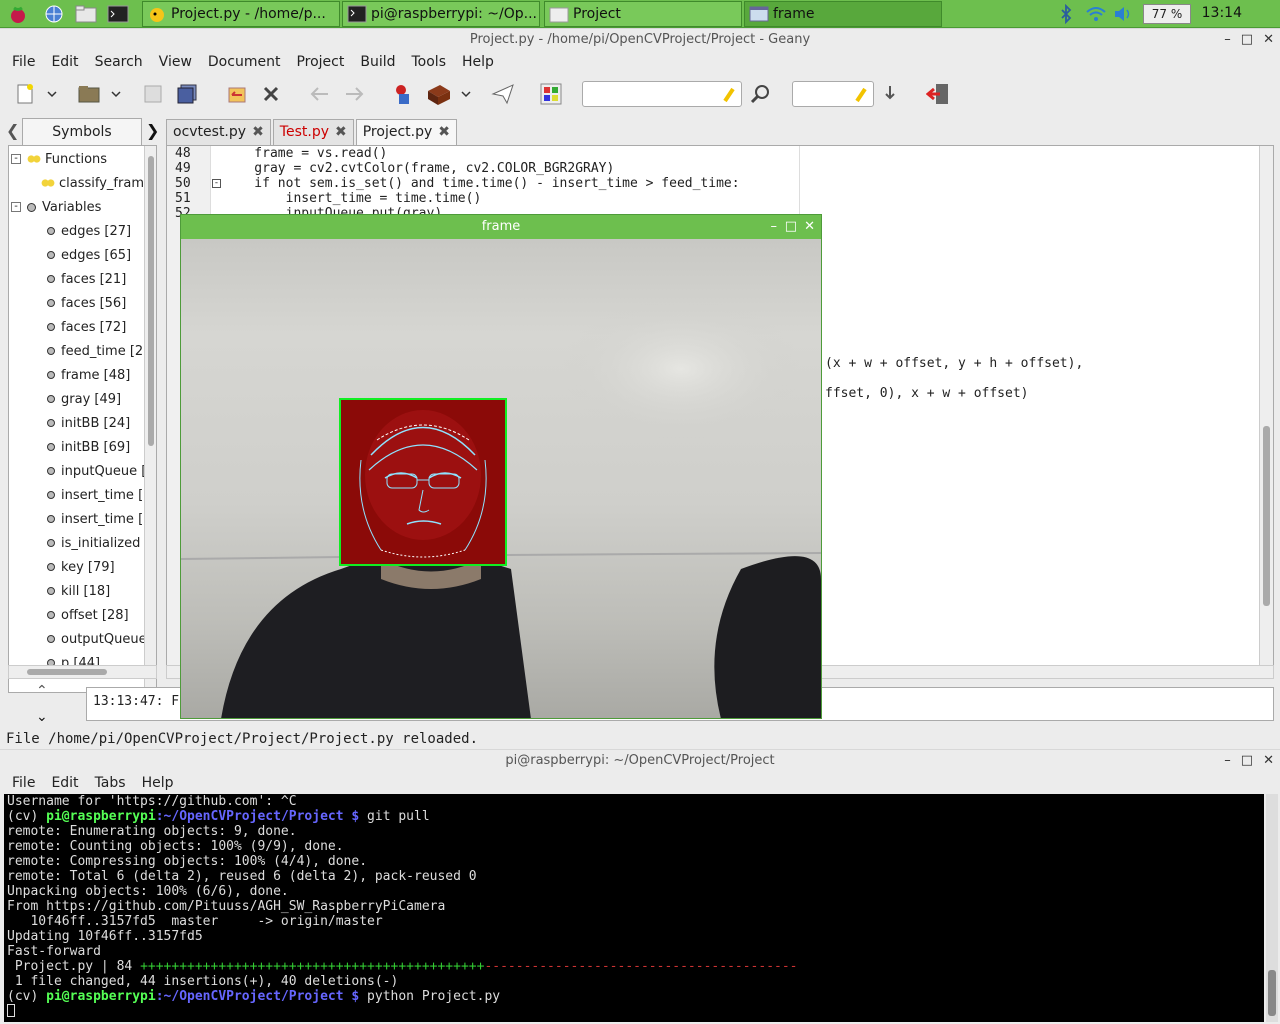  I want to click on menu-search: Search, so click(119, 62).